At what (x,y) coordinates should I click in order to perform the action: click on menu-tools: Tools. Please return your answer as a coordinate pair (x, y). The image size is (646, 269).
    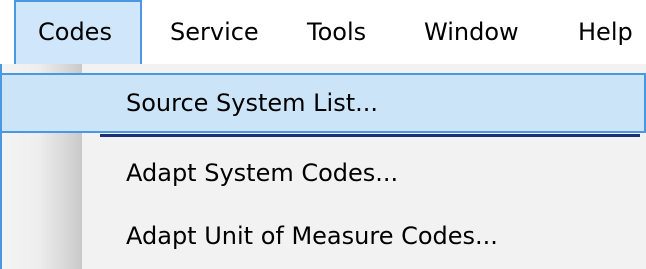
    Looking at the image, I should click on (336, 32).